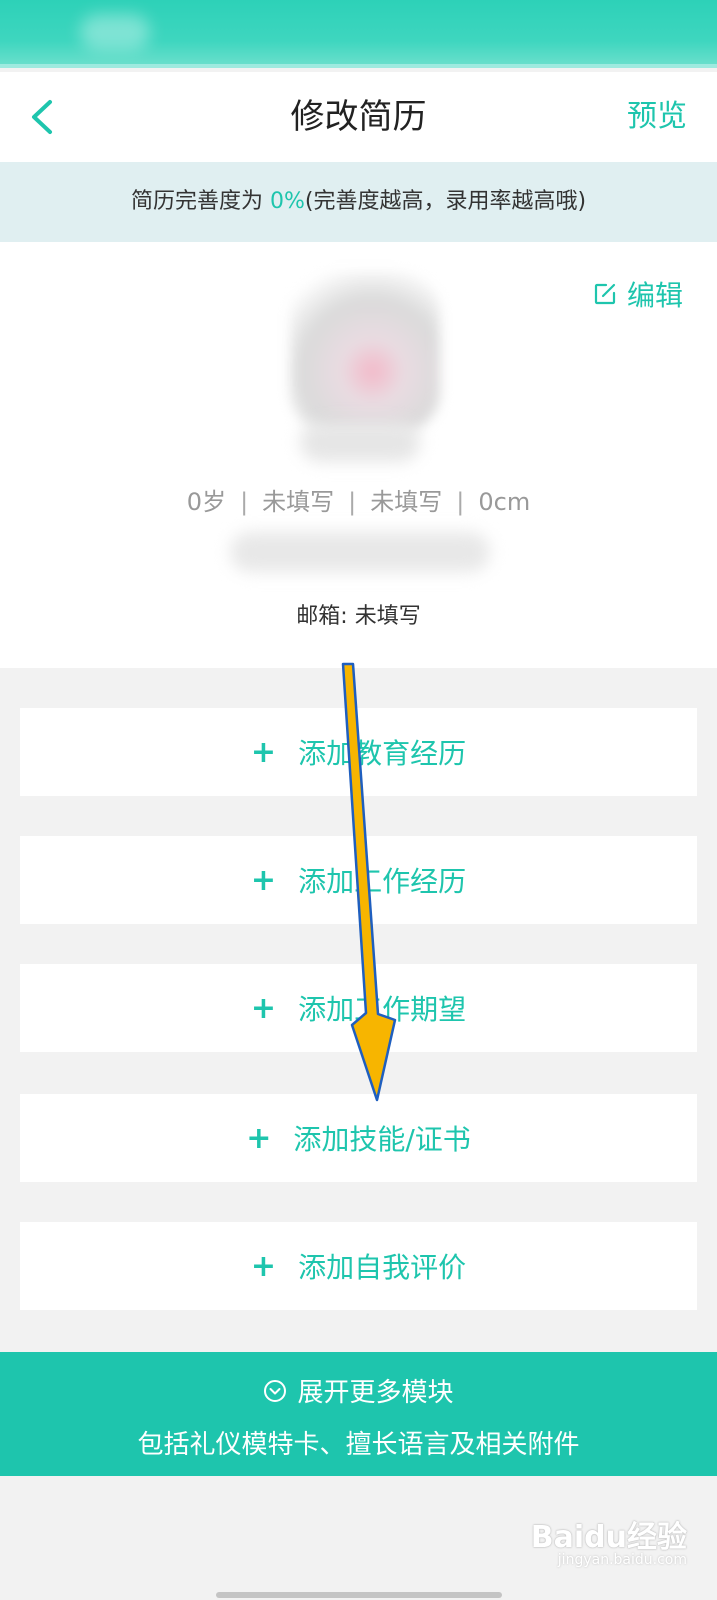 The width and height of the screenshot is (717, 1600). What do you see at coordinates (382, 881) in the screenshot?
I see `section-label: 添加工作经历` at bounding box center [382, 881].